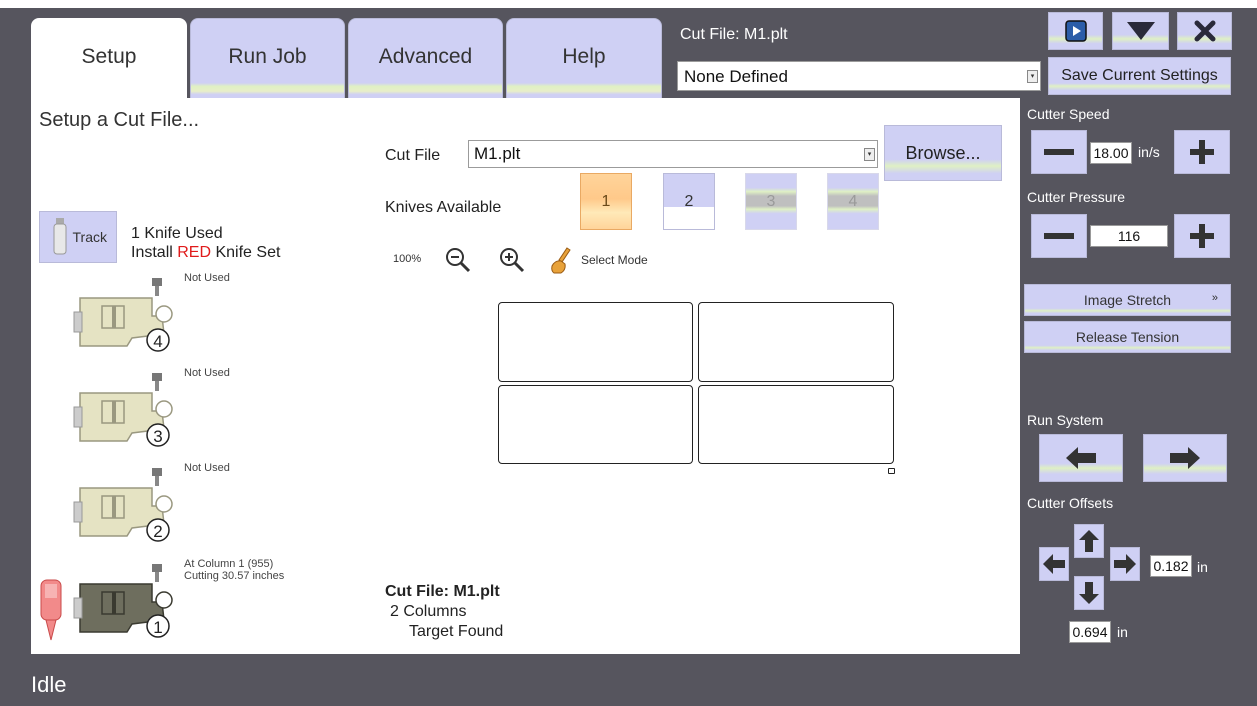 The image size is (1257, 706). Describe the element at coordinates (49, 684) in the screenshot. I see `status-text: Idle` at that location.